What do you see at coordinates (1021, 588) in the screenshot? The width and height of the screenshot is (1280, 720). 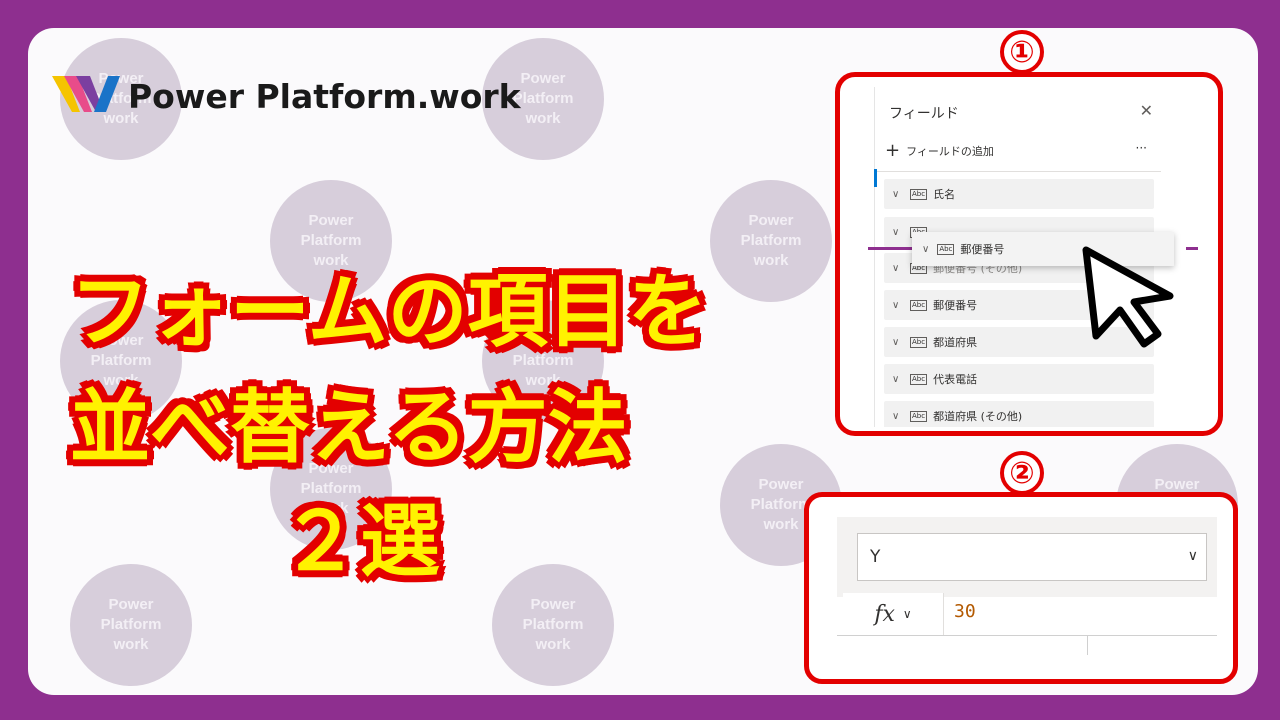 I see `formula-bar-screenshot: Y ∨ fx ∨ 30` at bounding box center [1021, 588].